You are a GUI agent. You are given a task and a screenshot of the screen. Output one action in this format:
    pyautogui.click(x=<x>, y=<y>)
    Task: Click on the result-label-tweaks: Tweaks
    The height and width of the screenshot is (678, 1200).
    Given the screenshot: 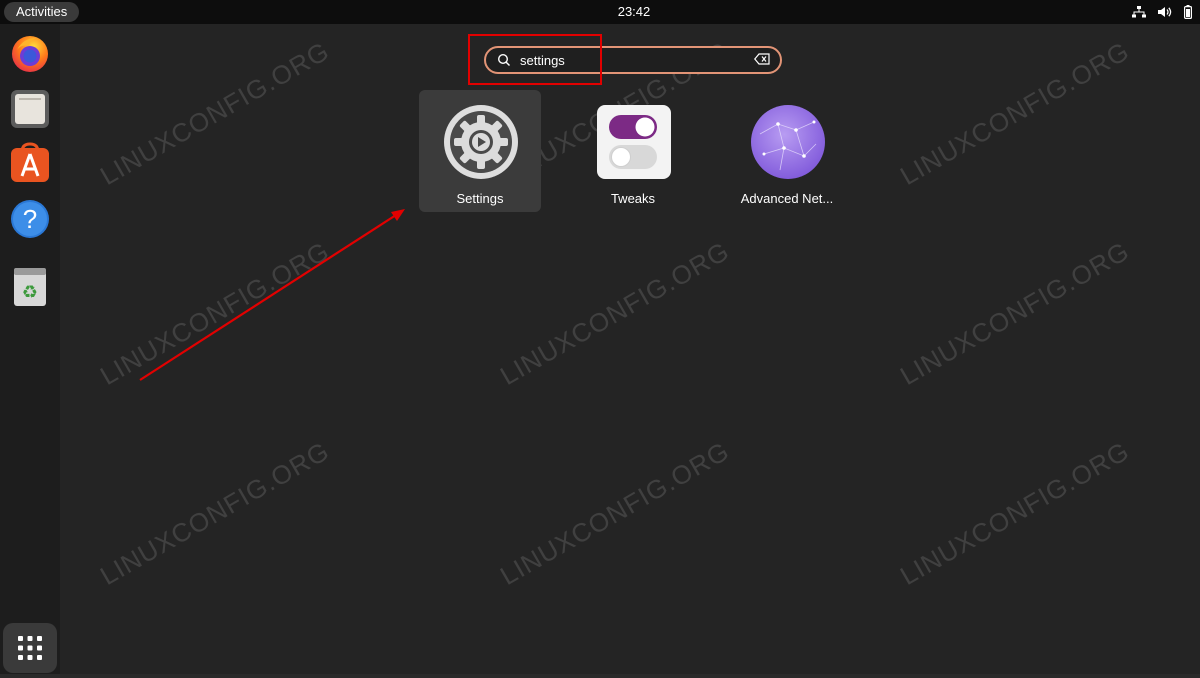 What is the action you would take?
    pyautogui.click(x=633, y=198)
    